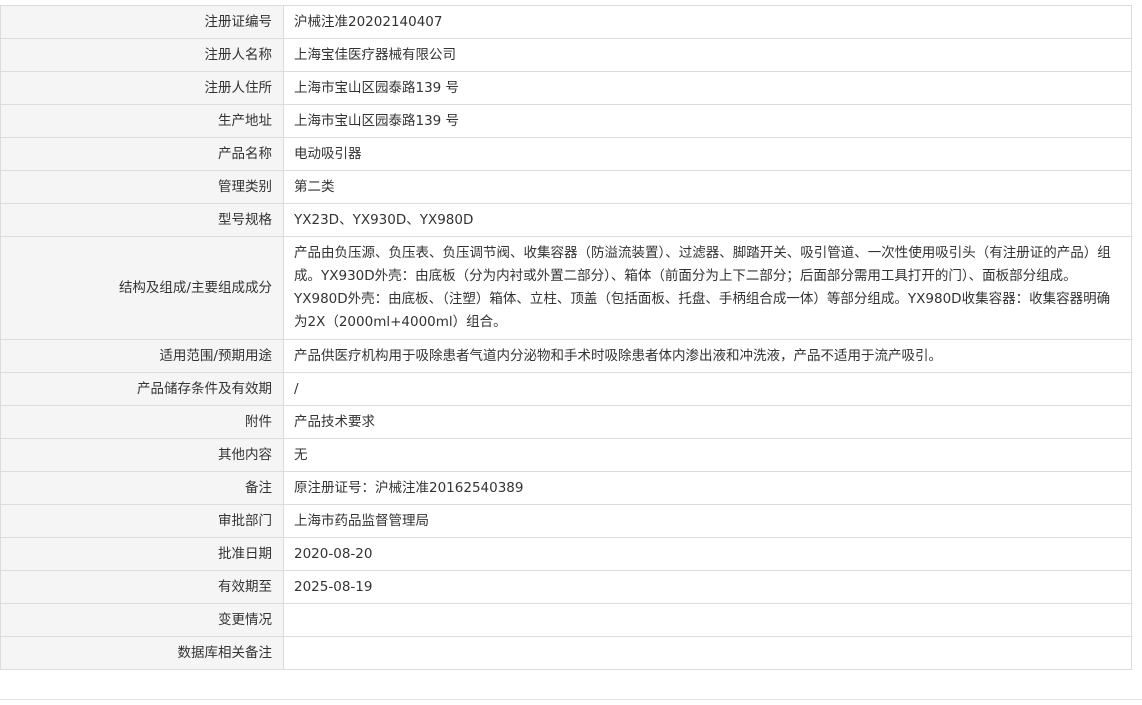 The height and width of the screenshot is (705, 1142). I want to click on table-row: 产品储存条件及有效期 /, so click(566, 389).